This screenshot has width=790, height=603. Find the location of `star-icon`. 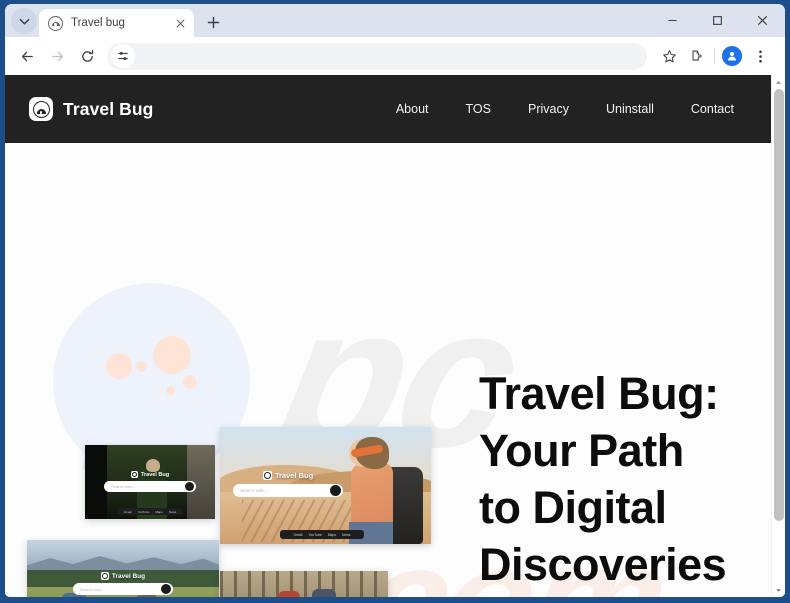

star-icon is located at coordinates (669, 55).